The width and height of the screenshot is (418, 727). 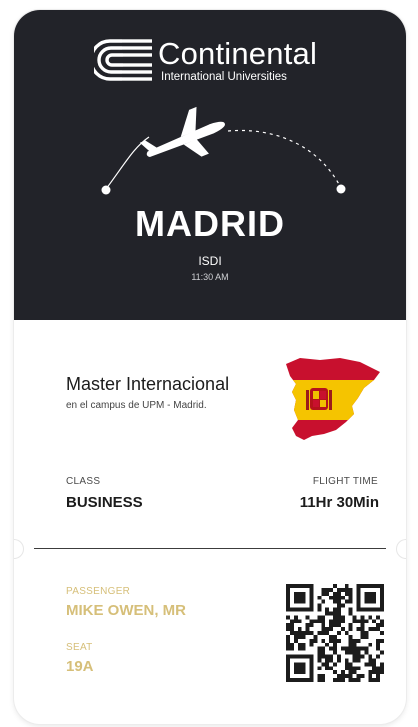 I want to click on destination-code: ISDI, so click(x=210, y=261).